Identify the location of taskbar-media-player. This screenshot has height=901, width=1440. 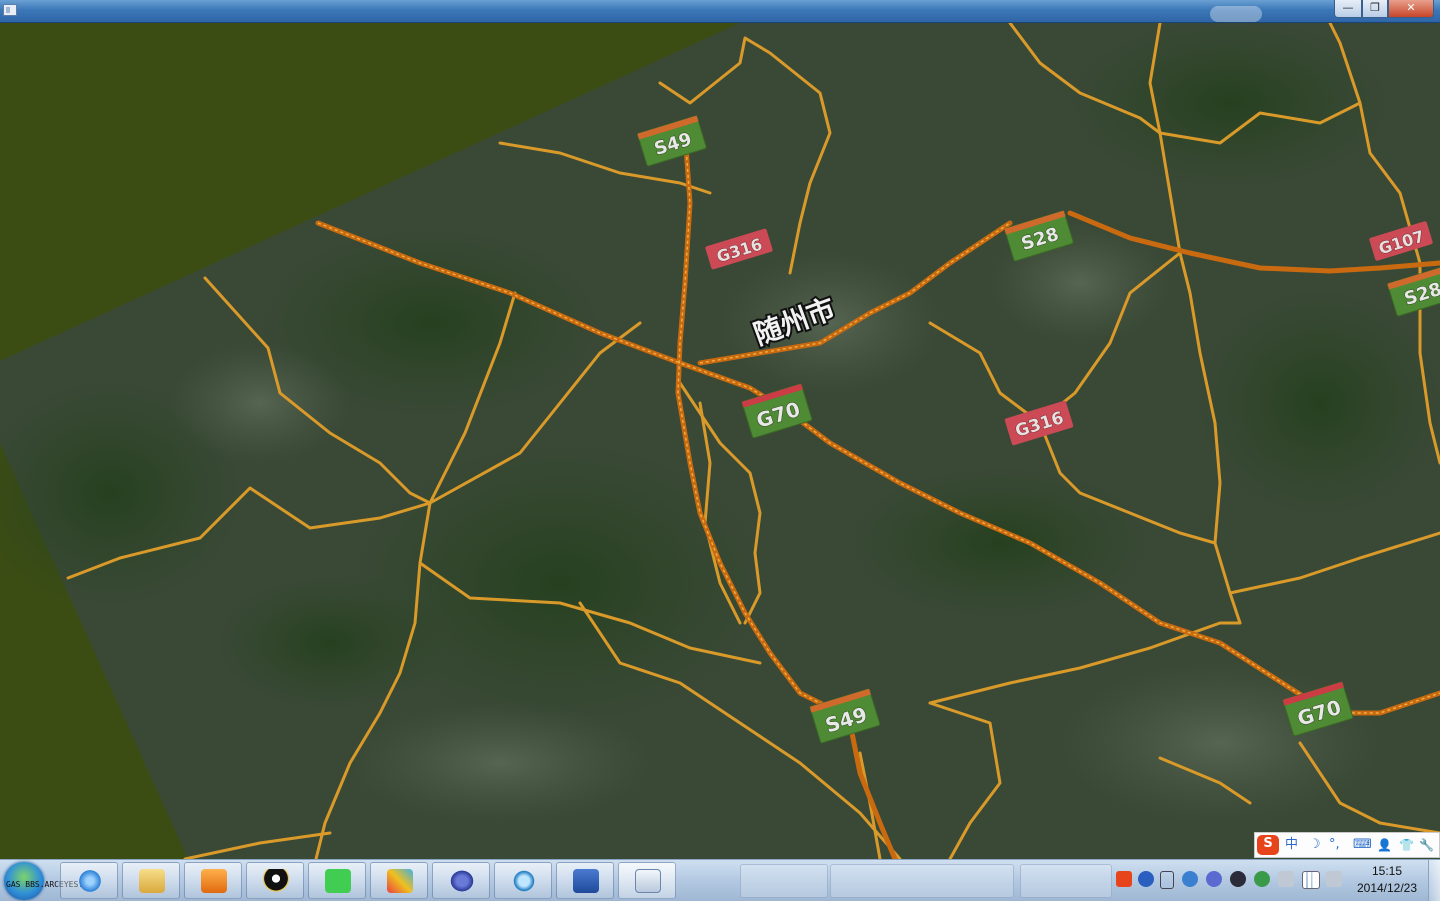
(213, 880).